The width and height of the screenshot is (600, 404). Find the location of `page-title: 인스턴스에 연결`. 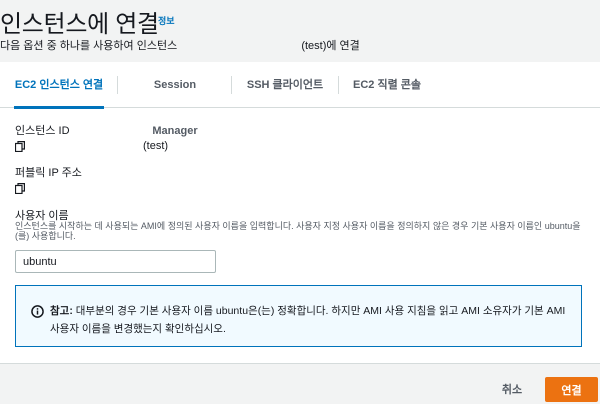

page-title: 인스턴스에 연결 is located at coordinates (79, 24).